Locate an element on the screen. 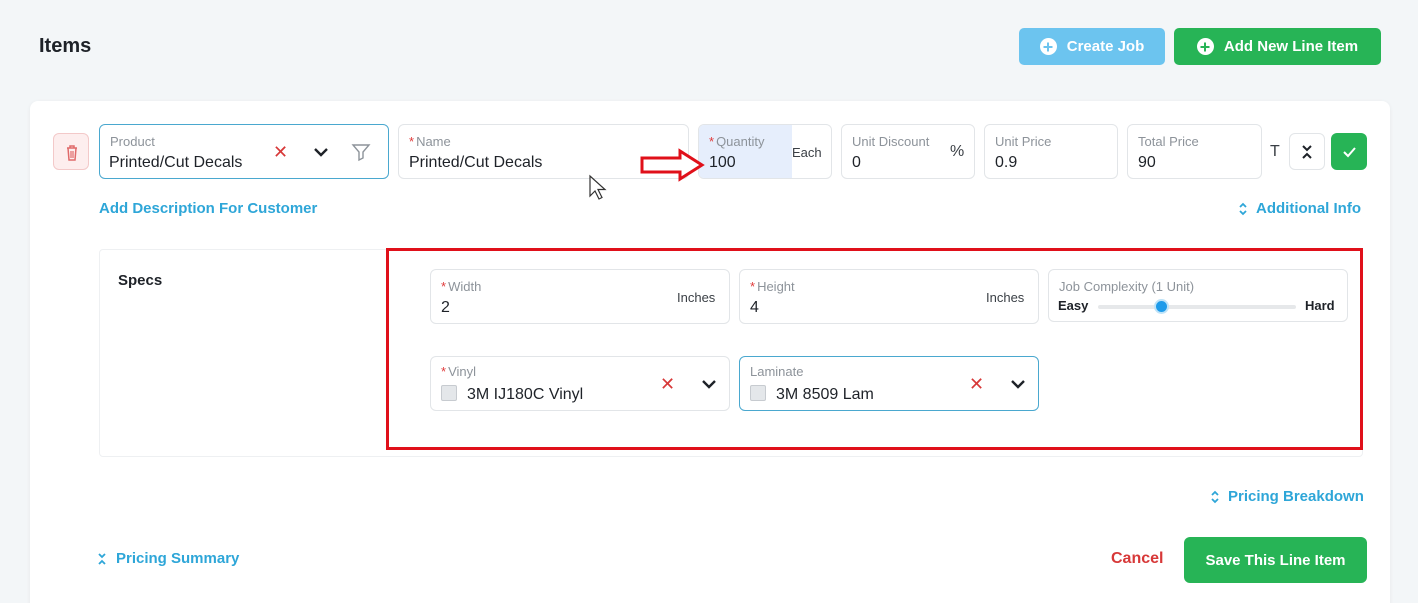 Image resolution: width=1418 pixels, height=603 pixels. save-line-item-button: Save This Line Item is located at coordinates (1275, 560).